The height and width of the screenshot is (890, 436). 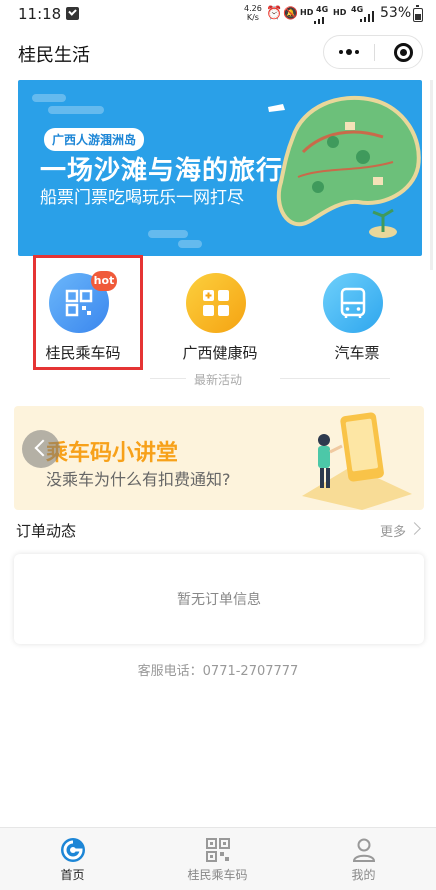 I want to click on promo-card: 乘车码小讲堂 没乘车为什么有扣费通知?, so click(x=219, y=458).